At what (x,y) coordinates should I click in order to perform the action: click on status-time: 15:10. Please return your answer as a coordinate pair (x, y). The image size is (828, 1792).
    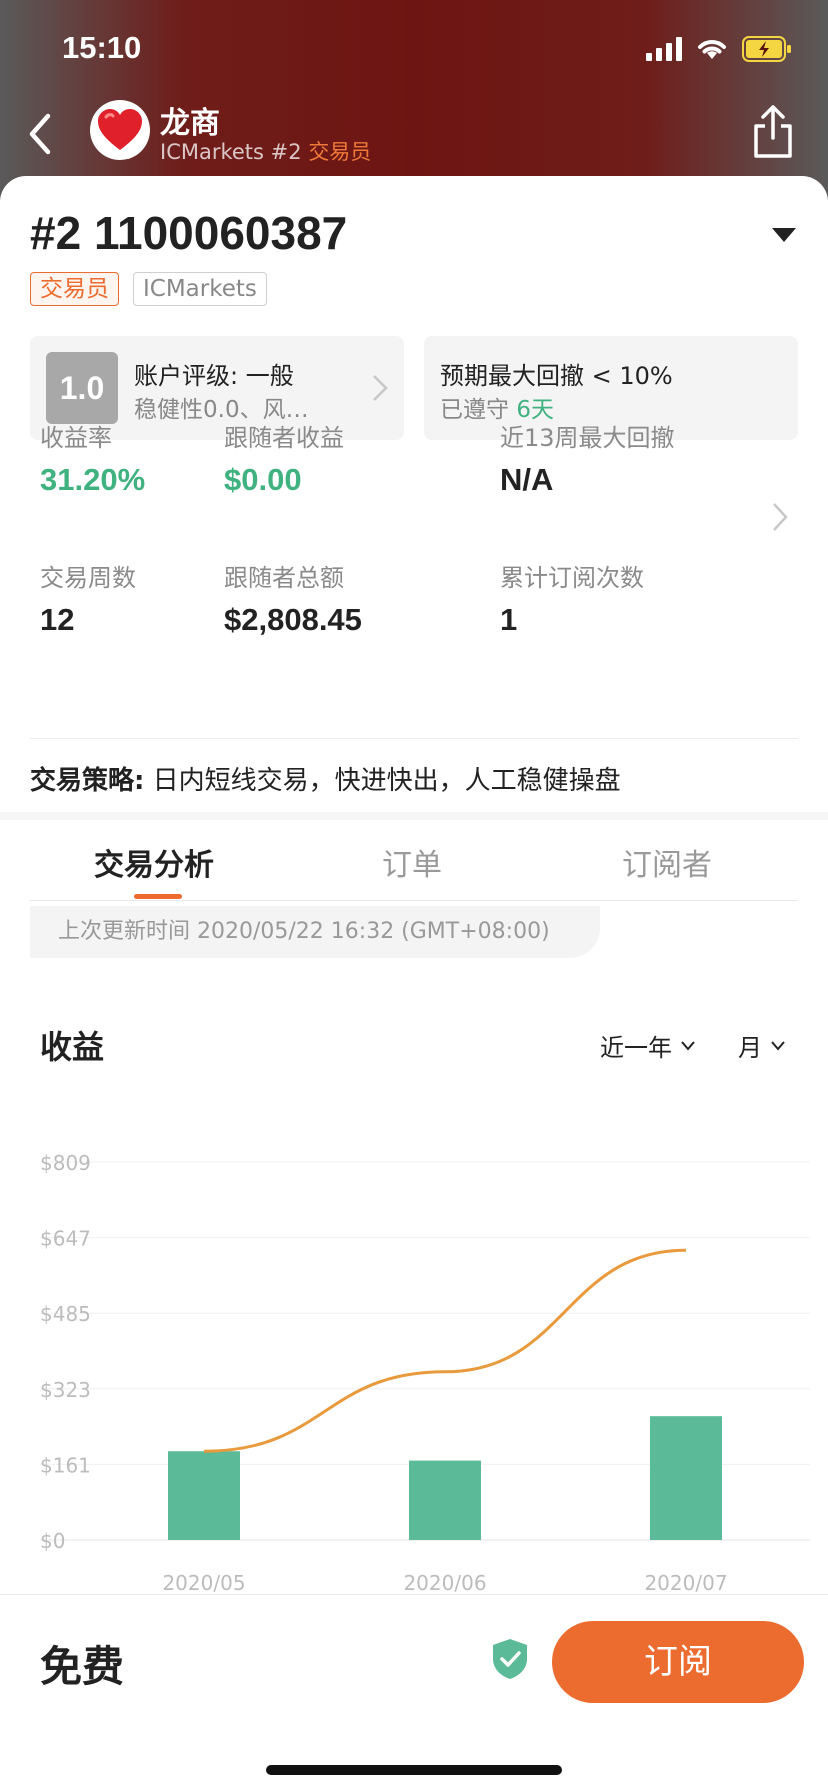
    Looking at the image, I should click on (102, 47).